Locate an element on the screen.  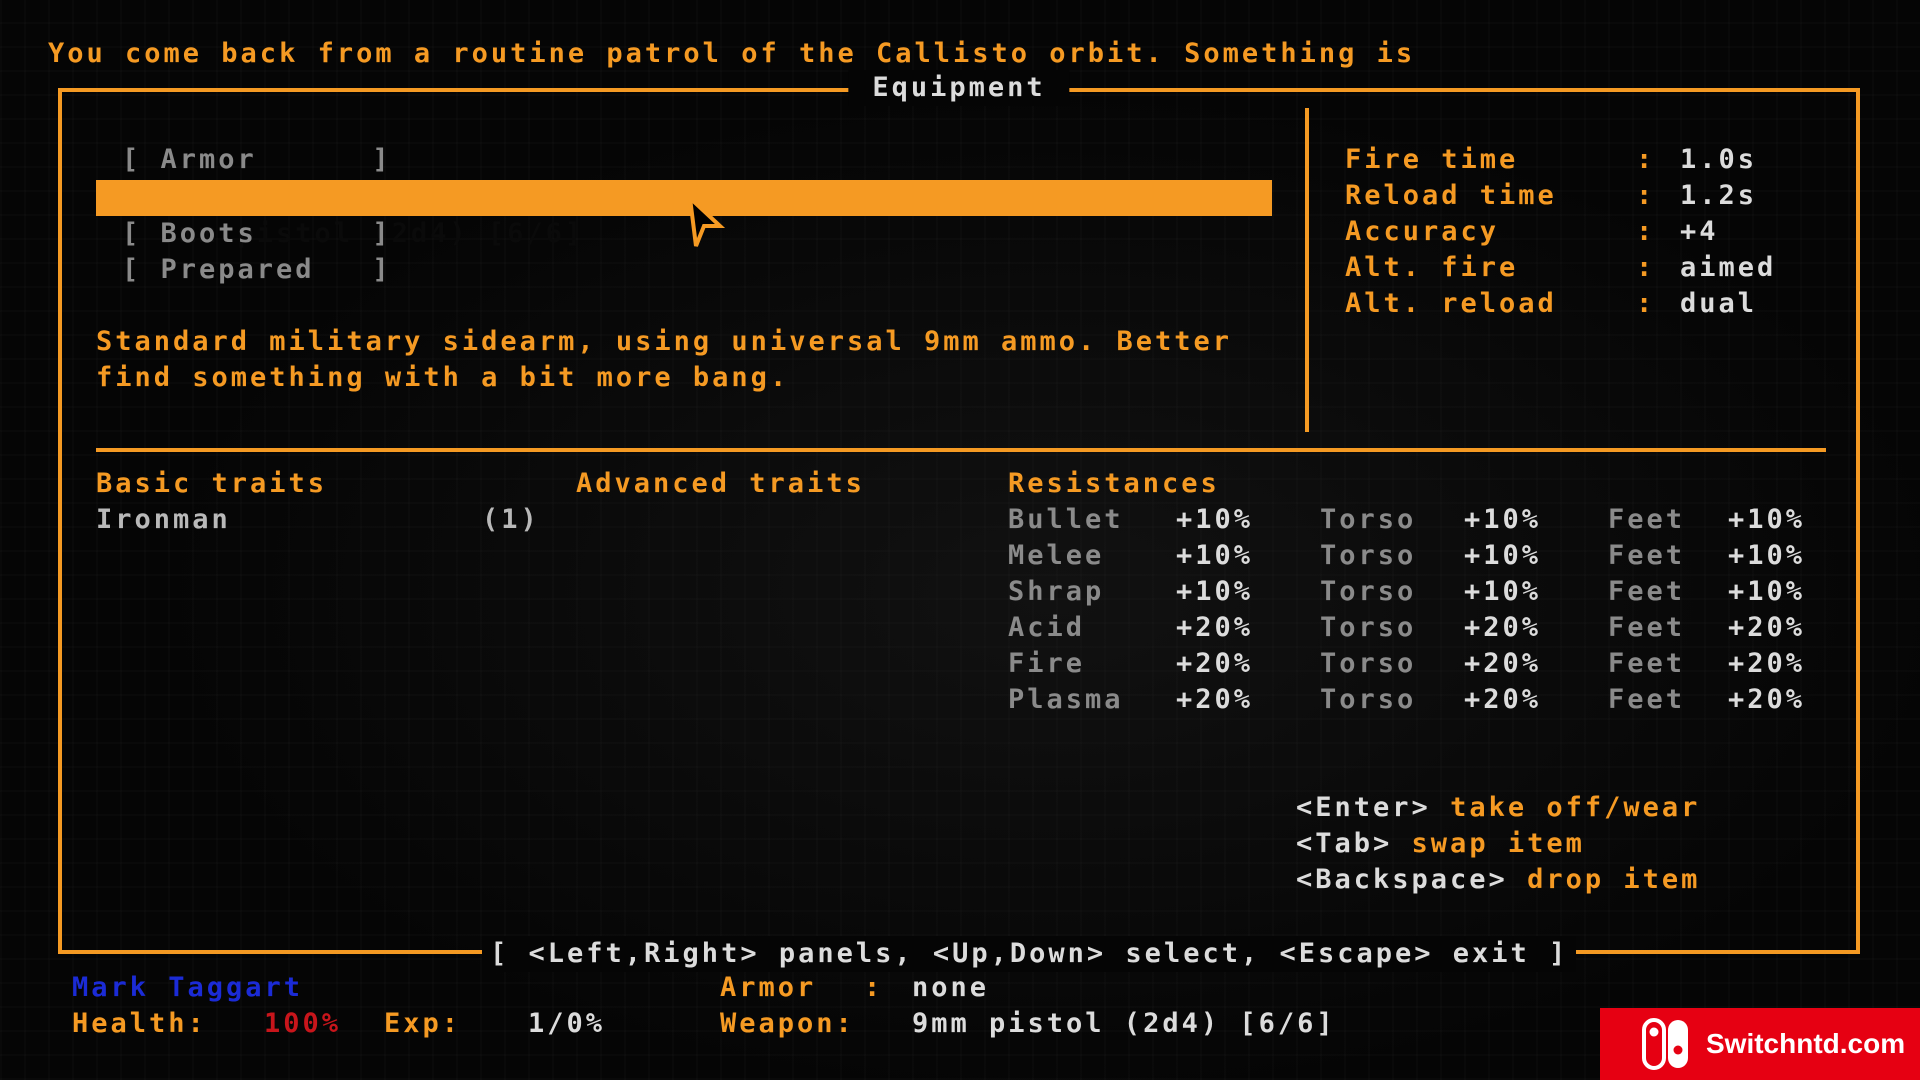
hotkey-key: <Backspace> is located at coordinates (1402, 879).